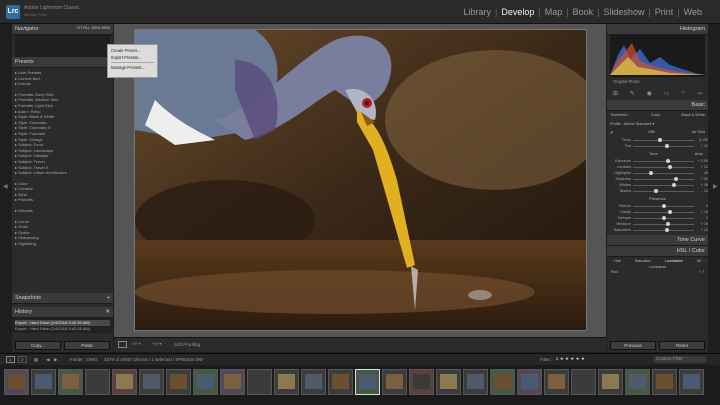 Image resolution: width=720 pixels, height=405 pixels. I want to click on module-develop: Develop, so click(517, 12).